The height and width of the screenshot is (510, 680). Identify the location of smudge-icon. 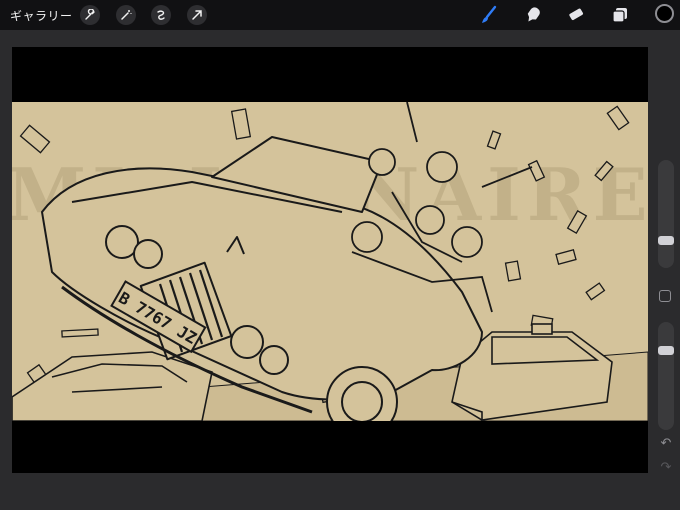
(533, 15).